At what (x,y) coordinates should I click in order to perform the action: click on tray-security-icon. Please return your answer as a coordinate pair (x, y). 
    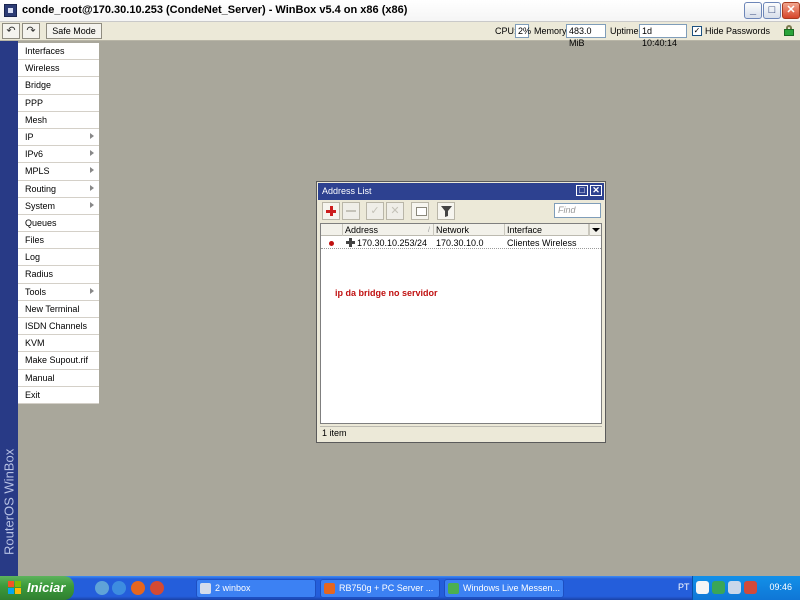
    Looking at the image, I should click on (750, 587).